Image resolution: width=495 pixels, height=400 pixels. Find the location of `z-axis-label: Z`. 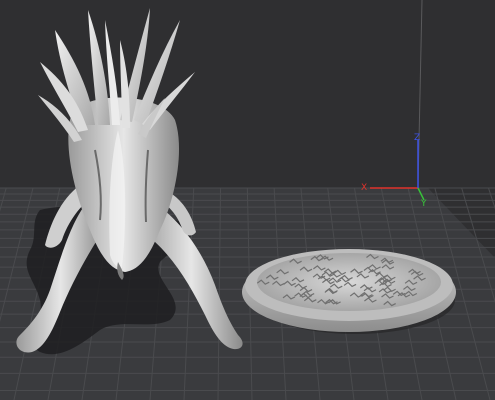

z-axis-label: Z is located at coordinates (417, 138).